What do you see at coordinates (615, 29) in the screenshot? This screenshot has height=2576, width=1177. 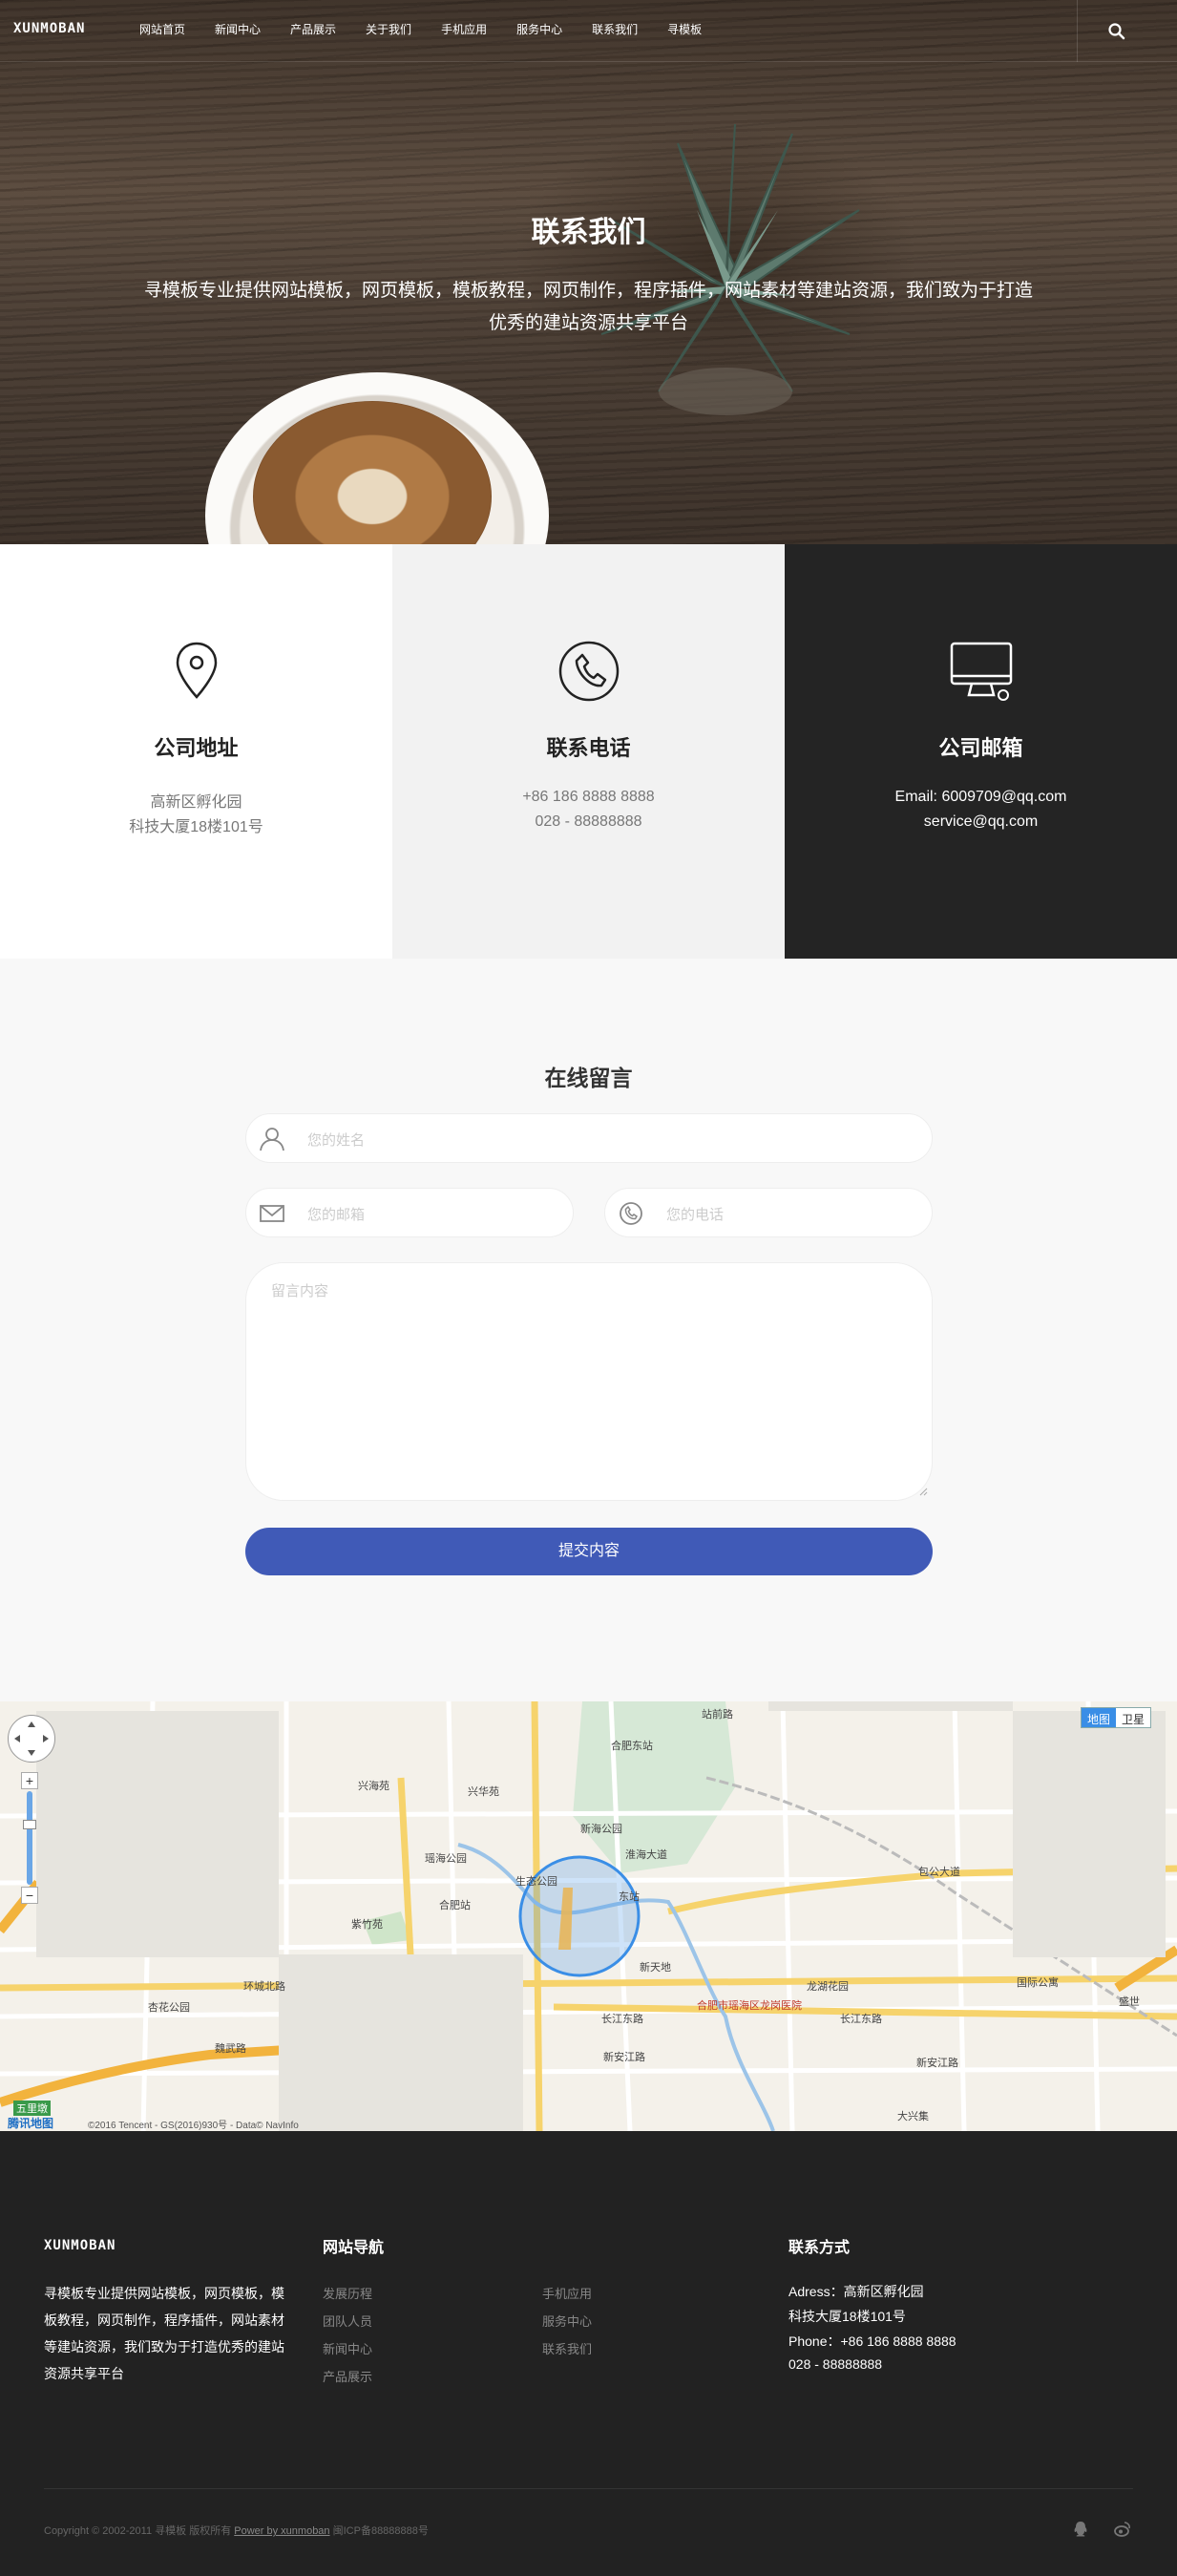 I see `menu-item-contact: 联系我们` at bounding box center [615, 29].